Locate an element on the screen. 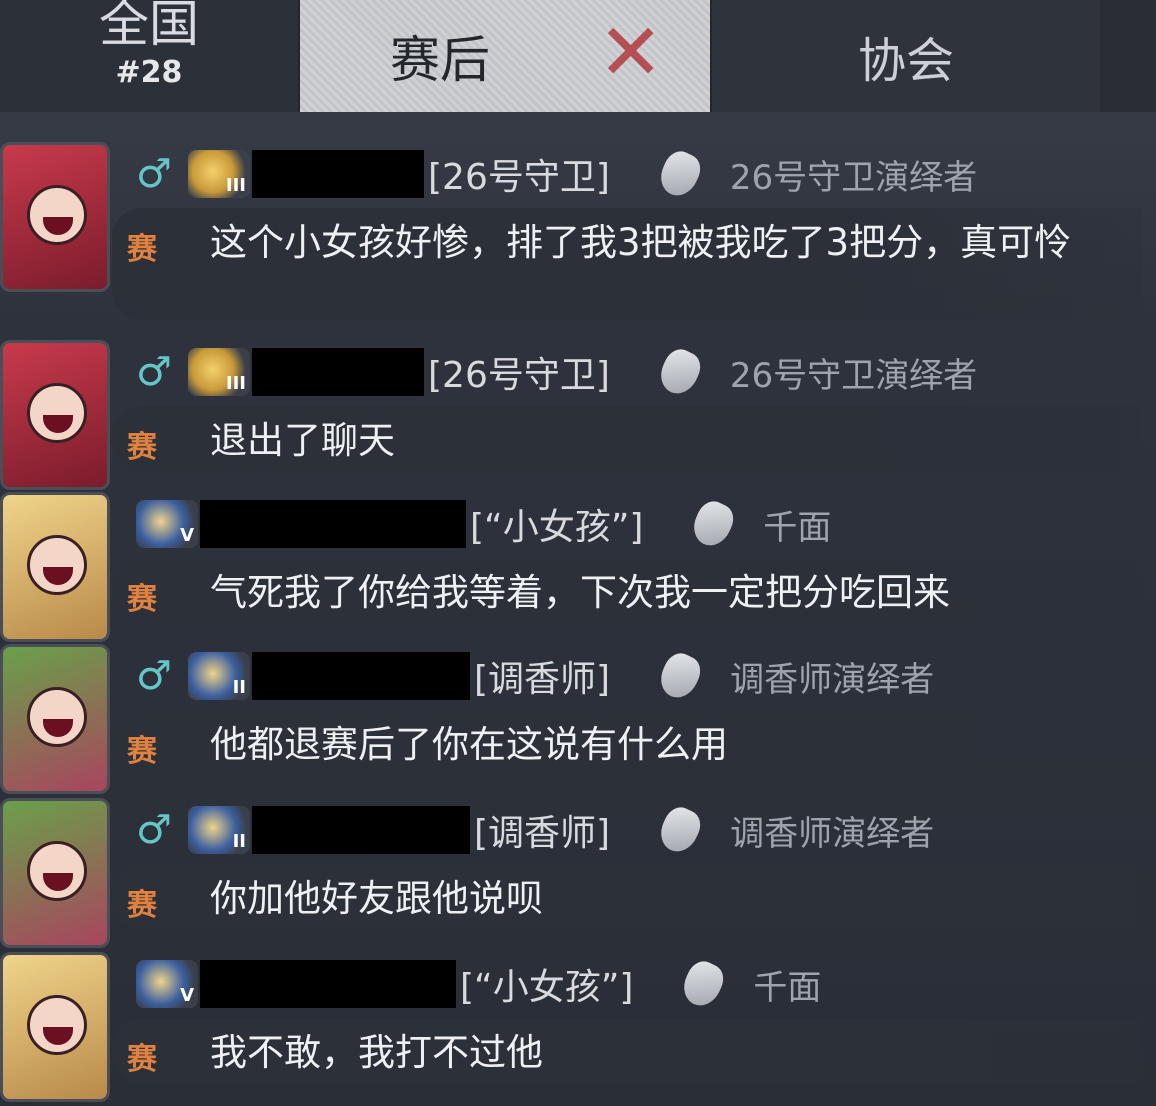  channel-tabs: 全国 #28 赛后 ✕ 协会 is located at coordinates (578, 56).